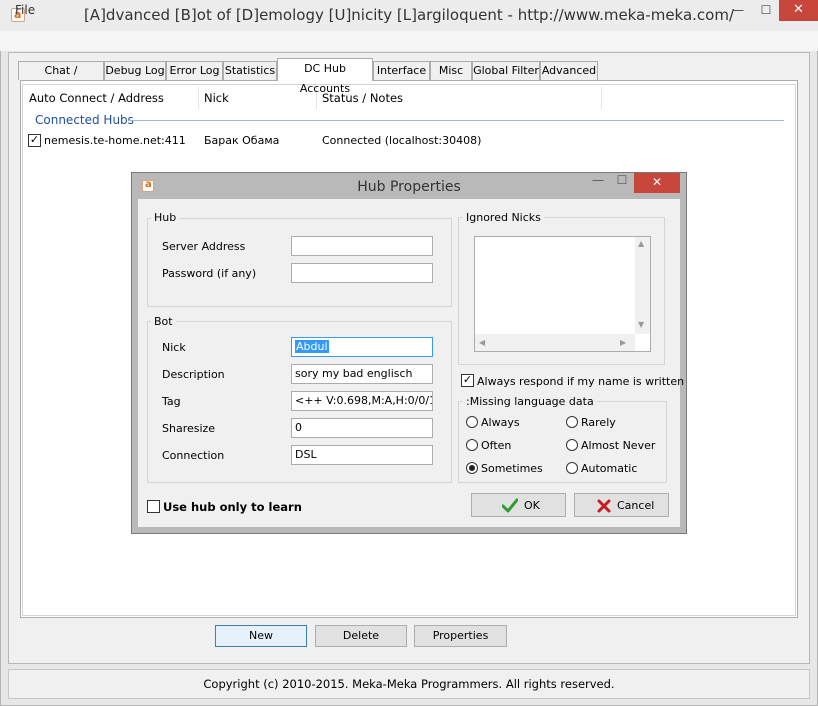 This screenshot has height=706, width=818. Describe the element at coordinates (738, 10) in the screenshot. I see `minimize-button: —` at that location.